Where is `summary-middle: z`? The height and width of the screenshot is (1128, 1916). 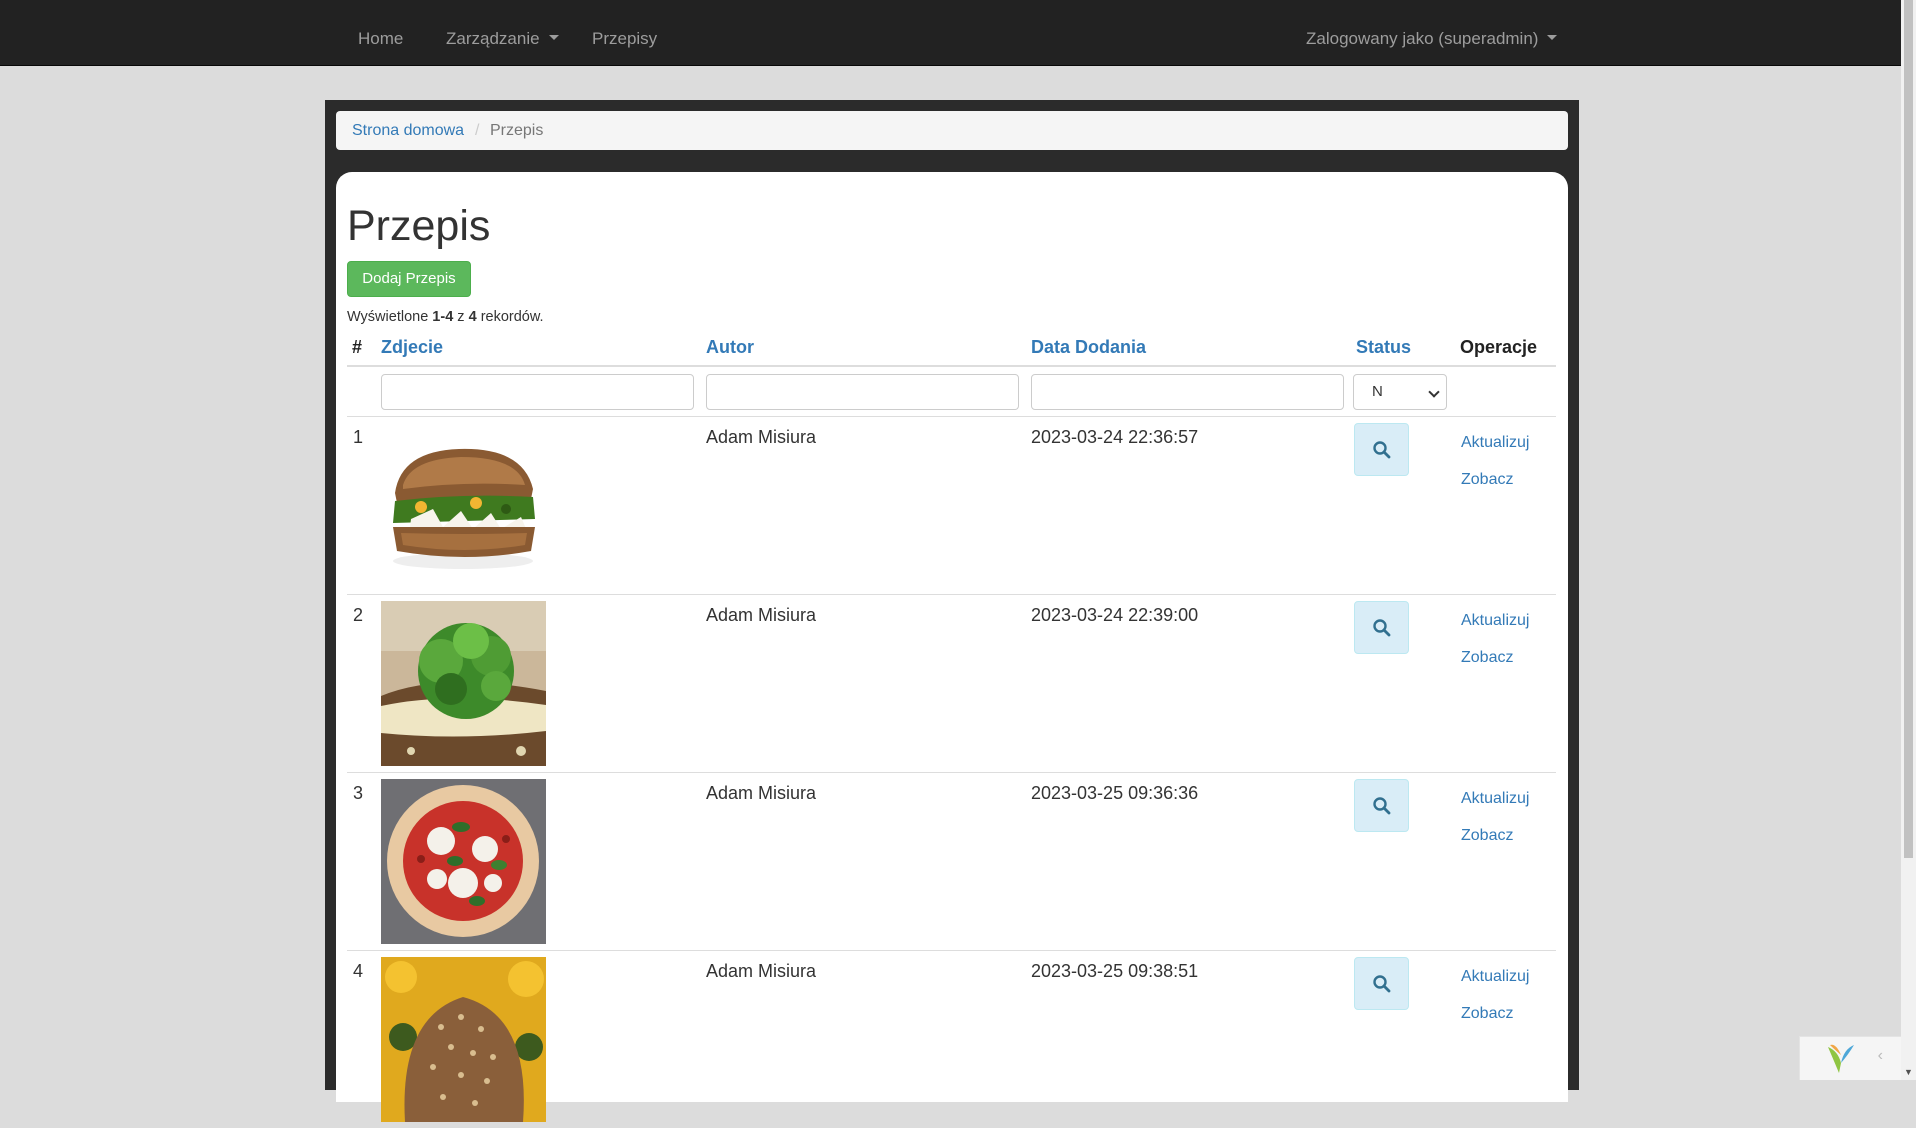 summary-middle: z is located at coordinates (461, 317).